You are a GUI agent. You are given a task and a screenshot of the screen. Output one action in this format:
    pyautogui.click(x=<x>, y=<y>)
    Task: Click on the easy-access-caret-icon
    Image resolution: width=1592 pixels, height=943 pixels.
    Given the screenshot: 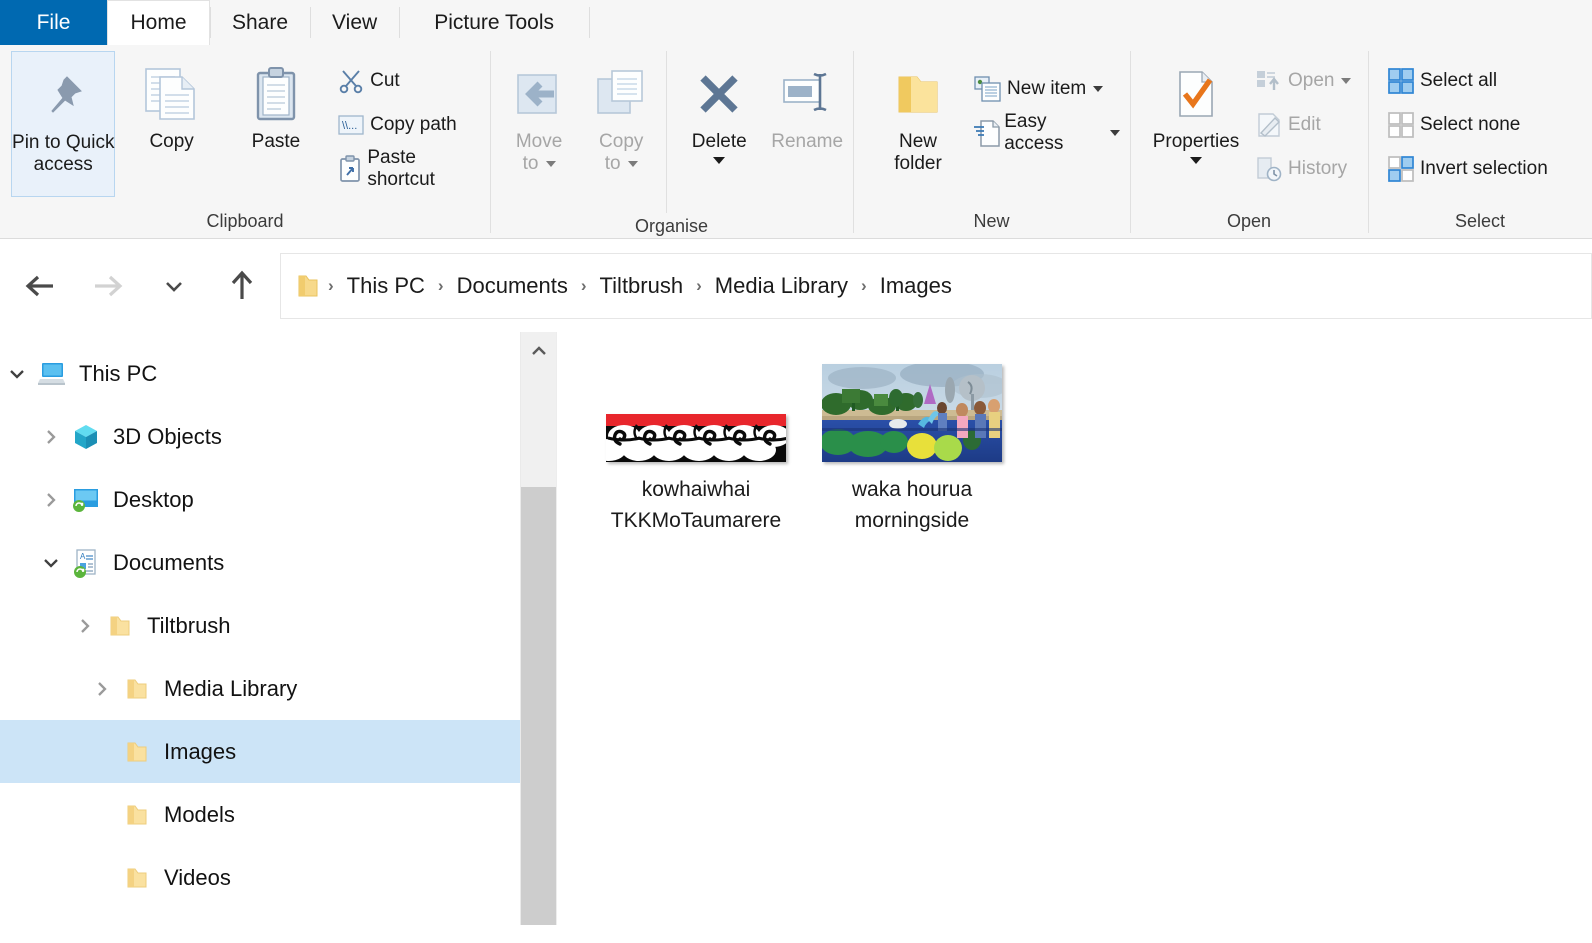 What is the action you would take?
    pyautogui.click(x=1115, y=133)
    